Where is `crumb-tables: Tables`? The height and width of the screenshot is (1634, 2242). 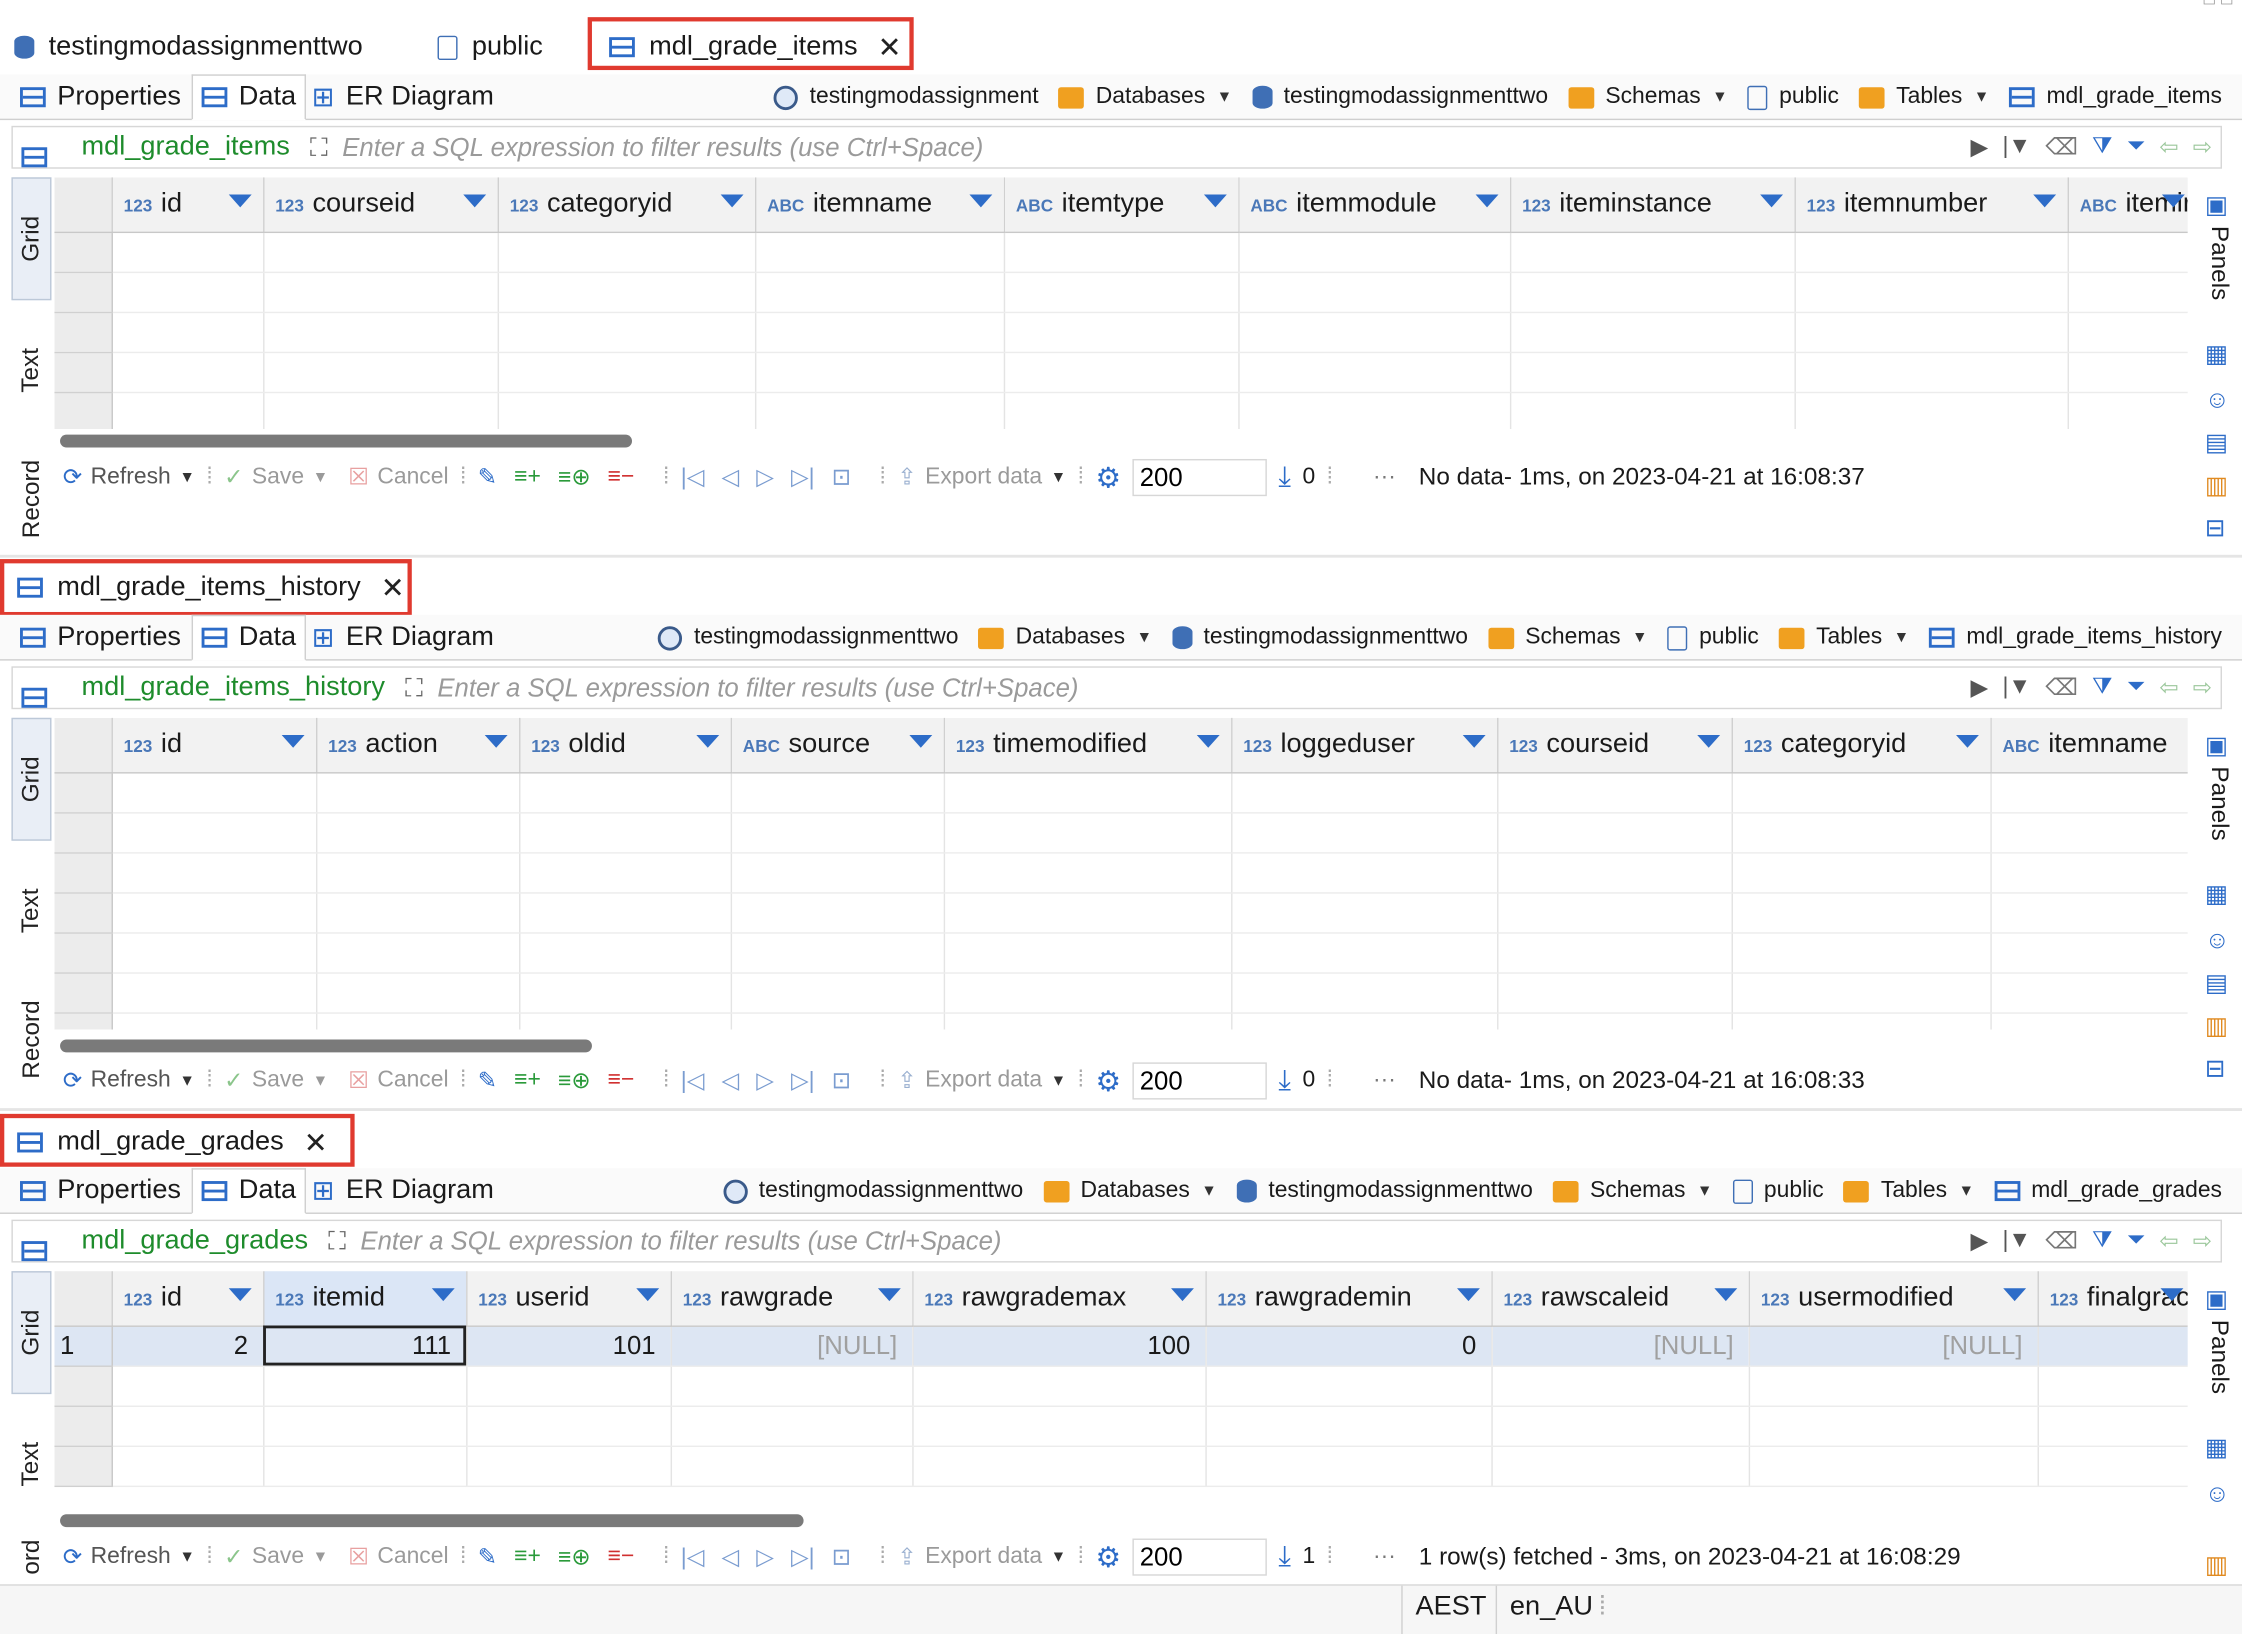 crumb-tables: Tables is located at coordinates (1914, 1191).